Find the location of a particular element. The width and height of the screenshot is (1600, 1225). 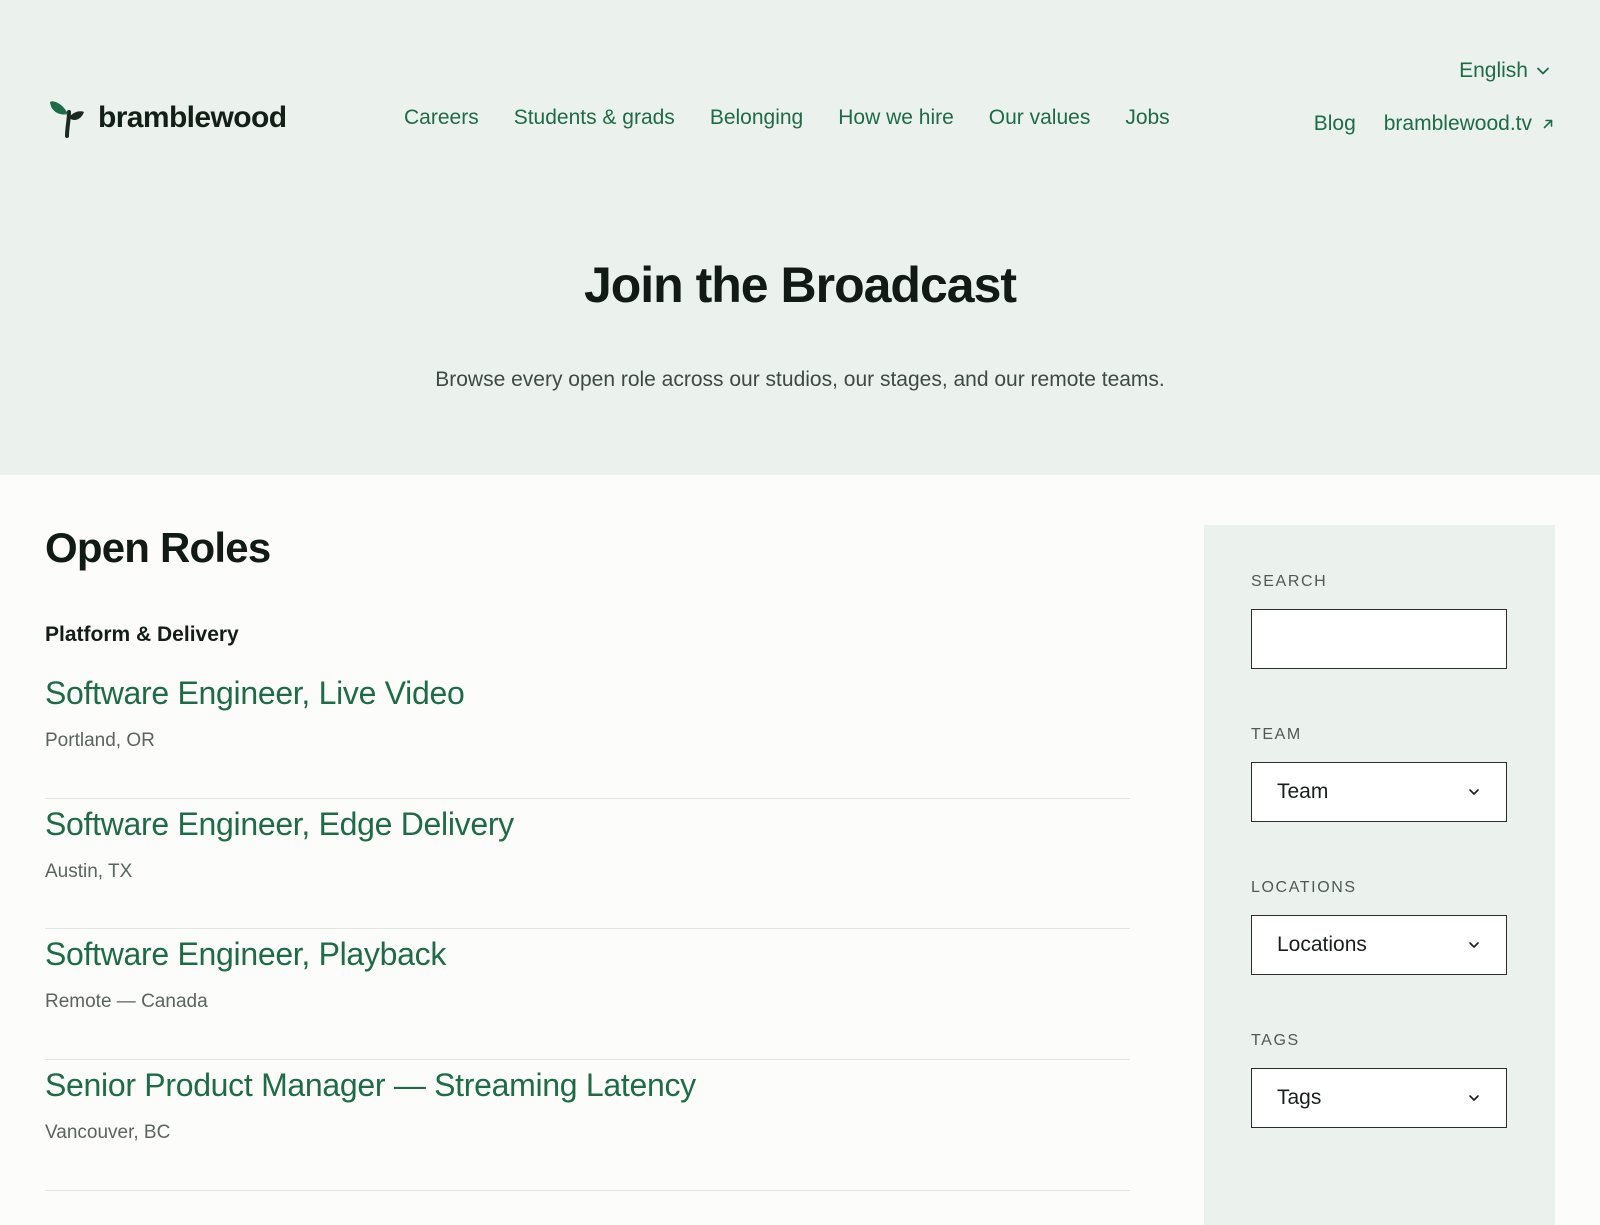

open-roles-heading: Open Roles is located at coordinates (158, 547).